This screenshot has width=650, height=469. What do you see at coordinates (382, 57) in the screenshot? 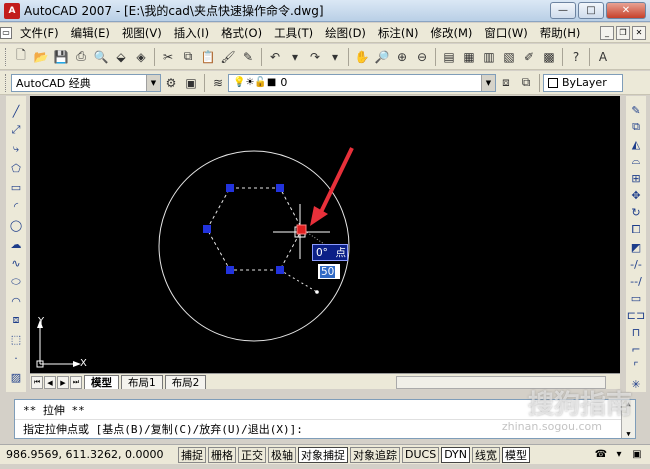
I see `zoom-realtime-icon: 🔎` at bounding box center [382, 57].